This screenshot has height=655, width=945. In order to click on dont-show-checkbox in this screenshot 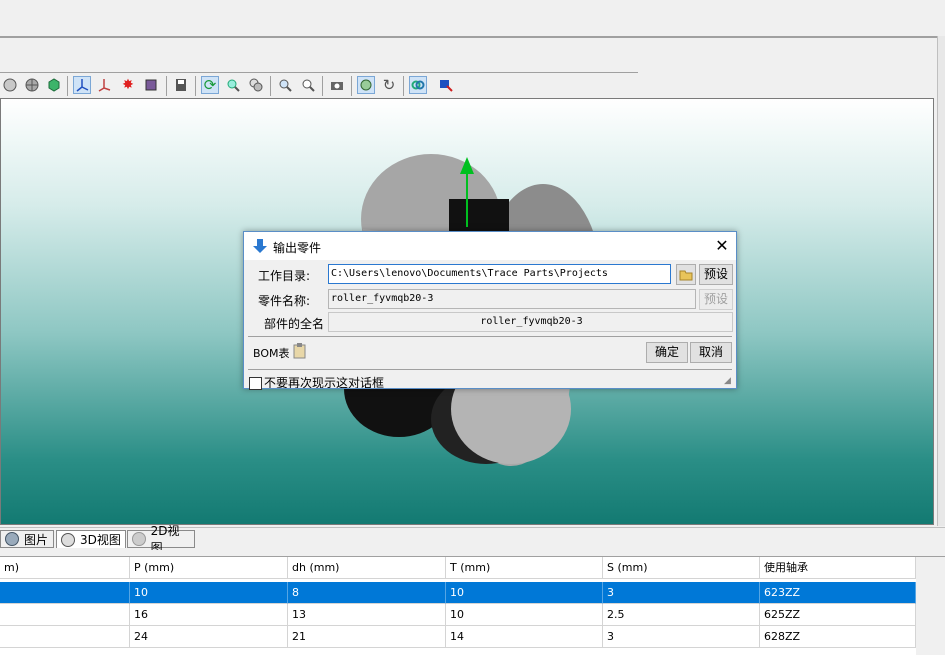, I will do `click(255, 383)`.